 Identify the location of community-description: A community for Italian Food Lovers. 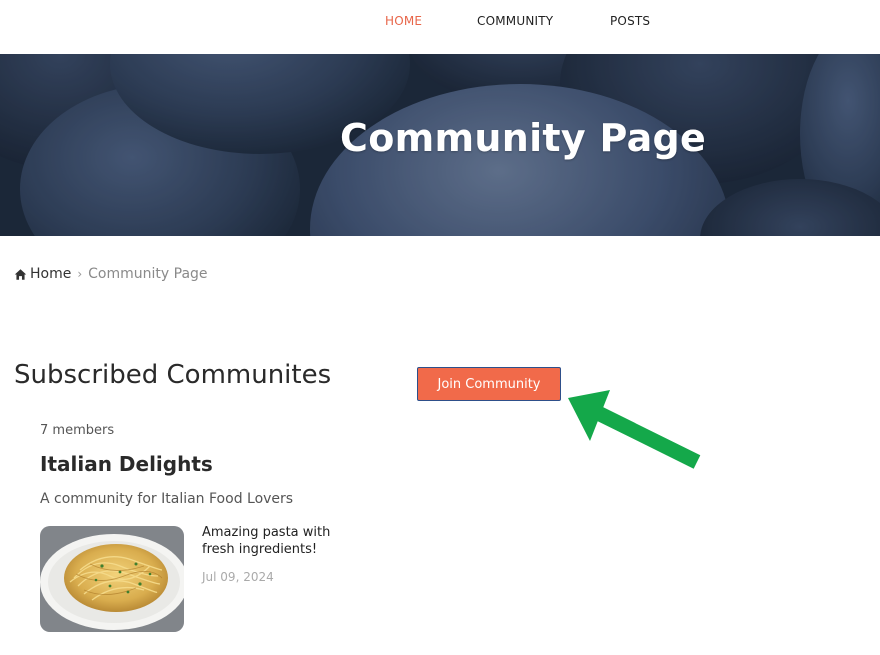
(167, 499).